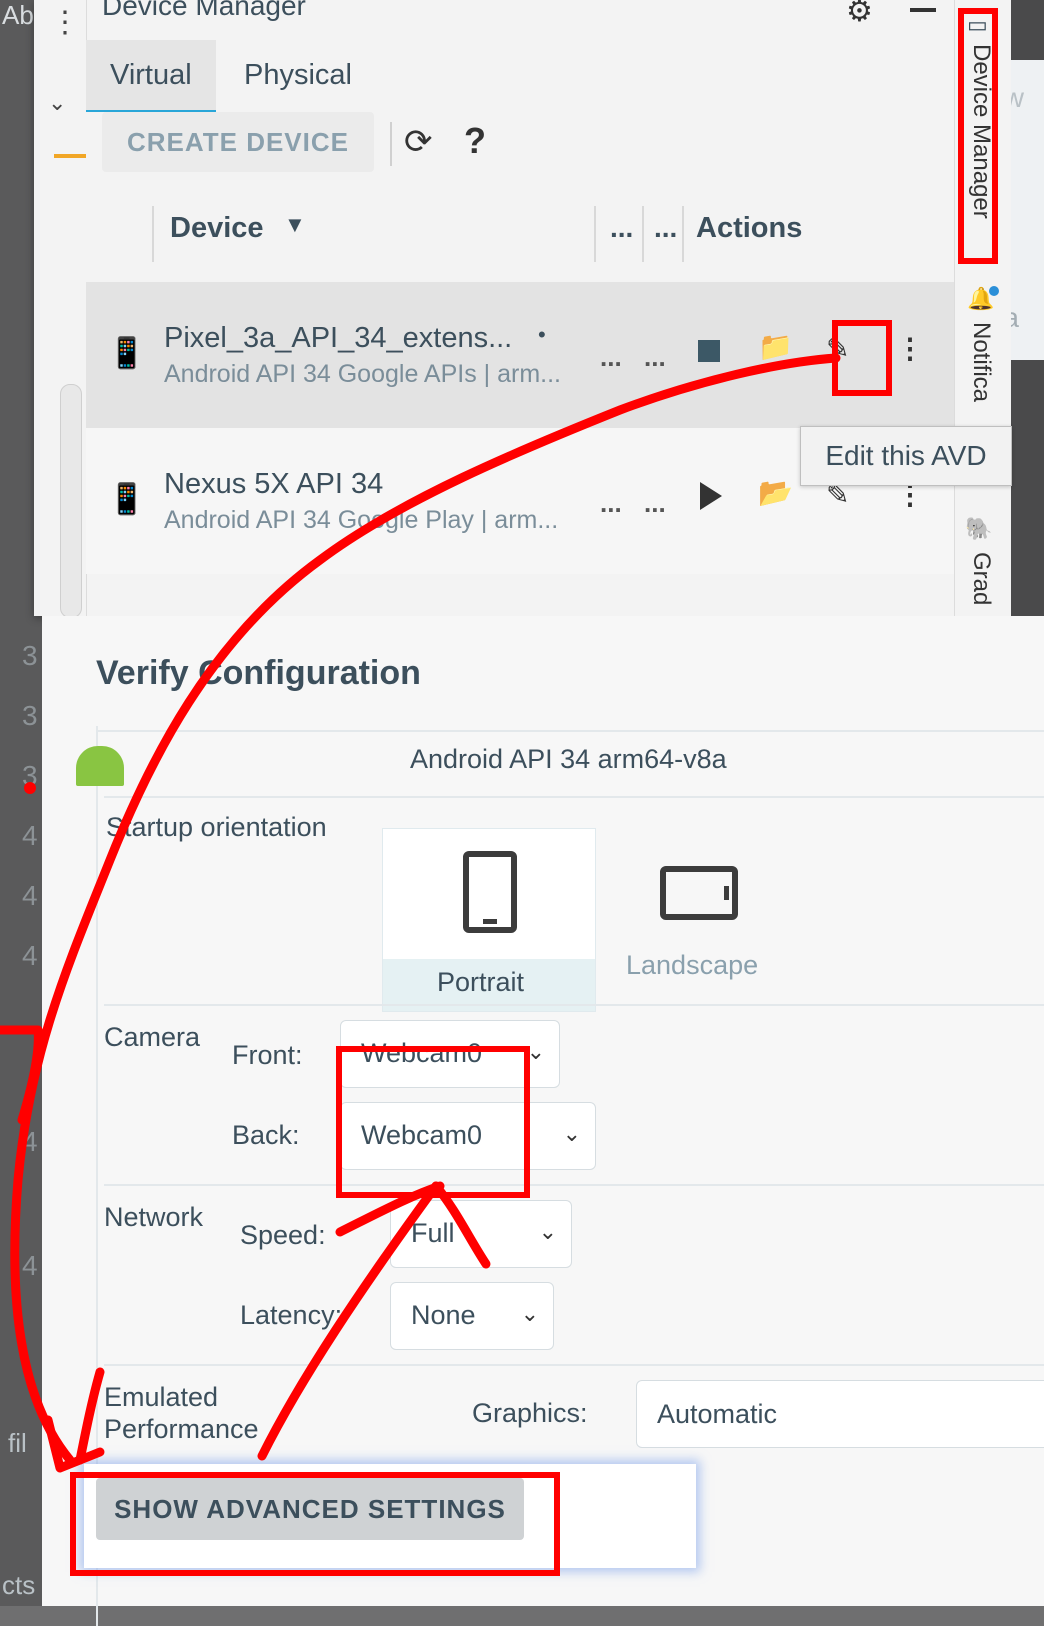 The image size is (1044, 1626). Describe the element at coordinates (19, 1585) in the screenshot. I see `background-text-fragment: cts` at that location.